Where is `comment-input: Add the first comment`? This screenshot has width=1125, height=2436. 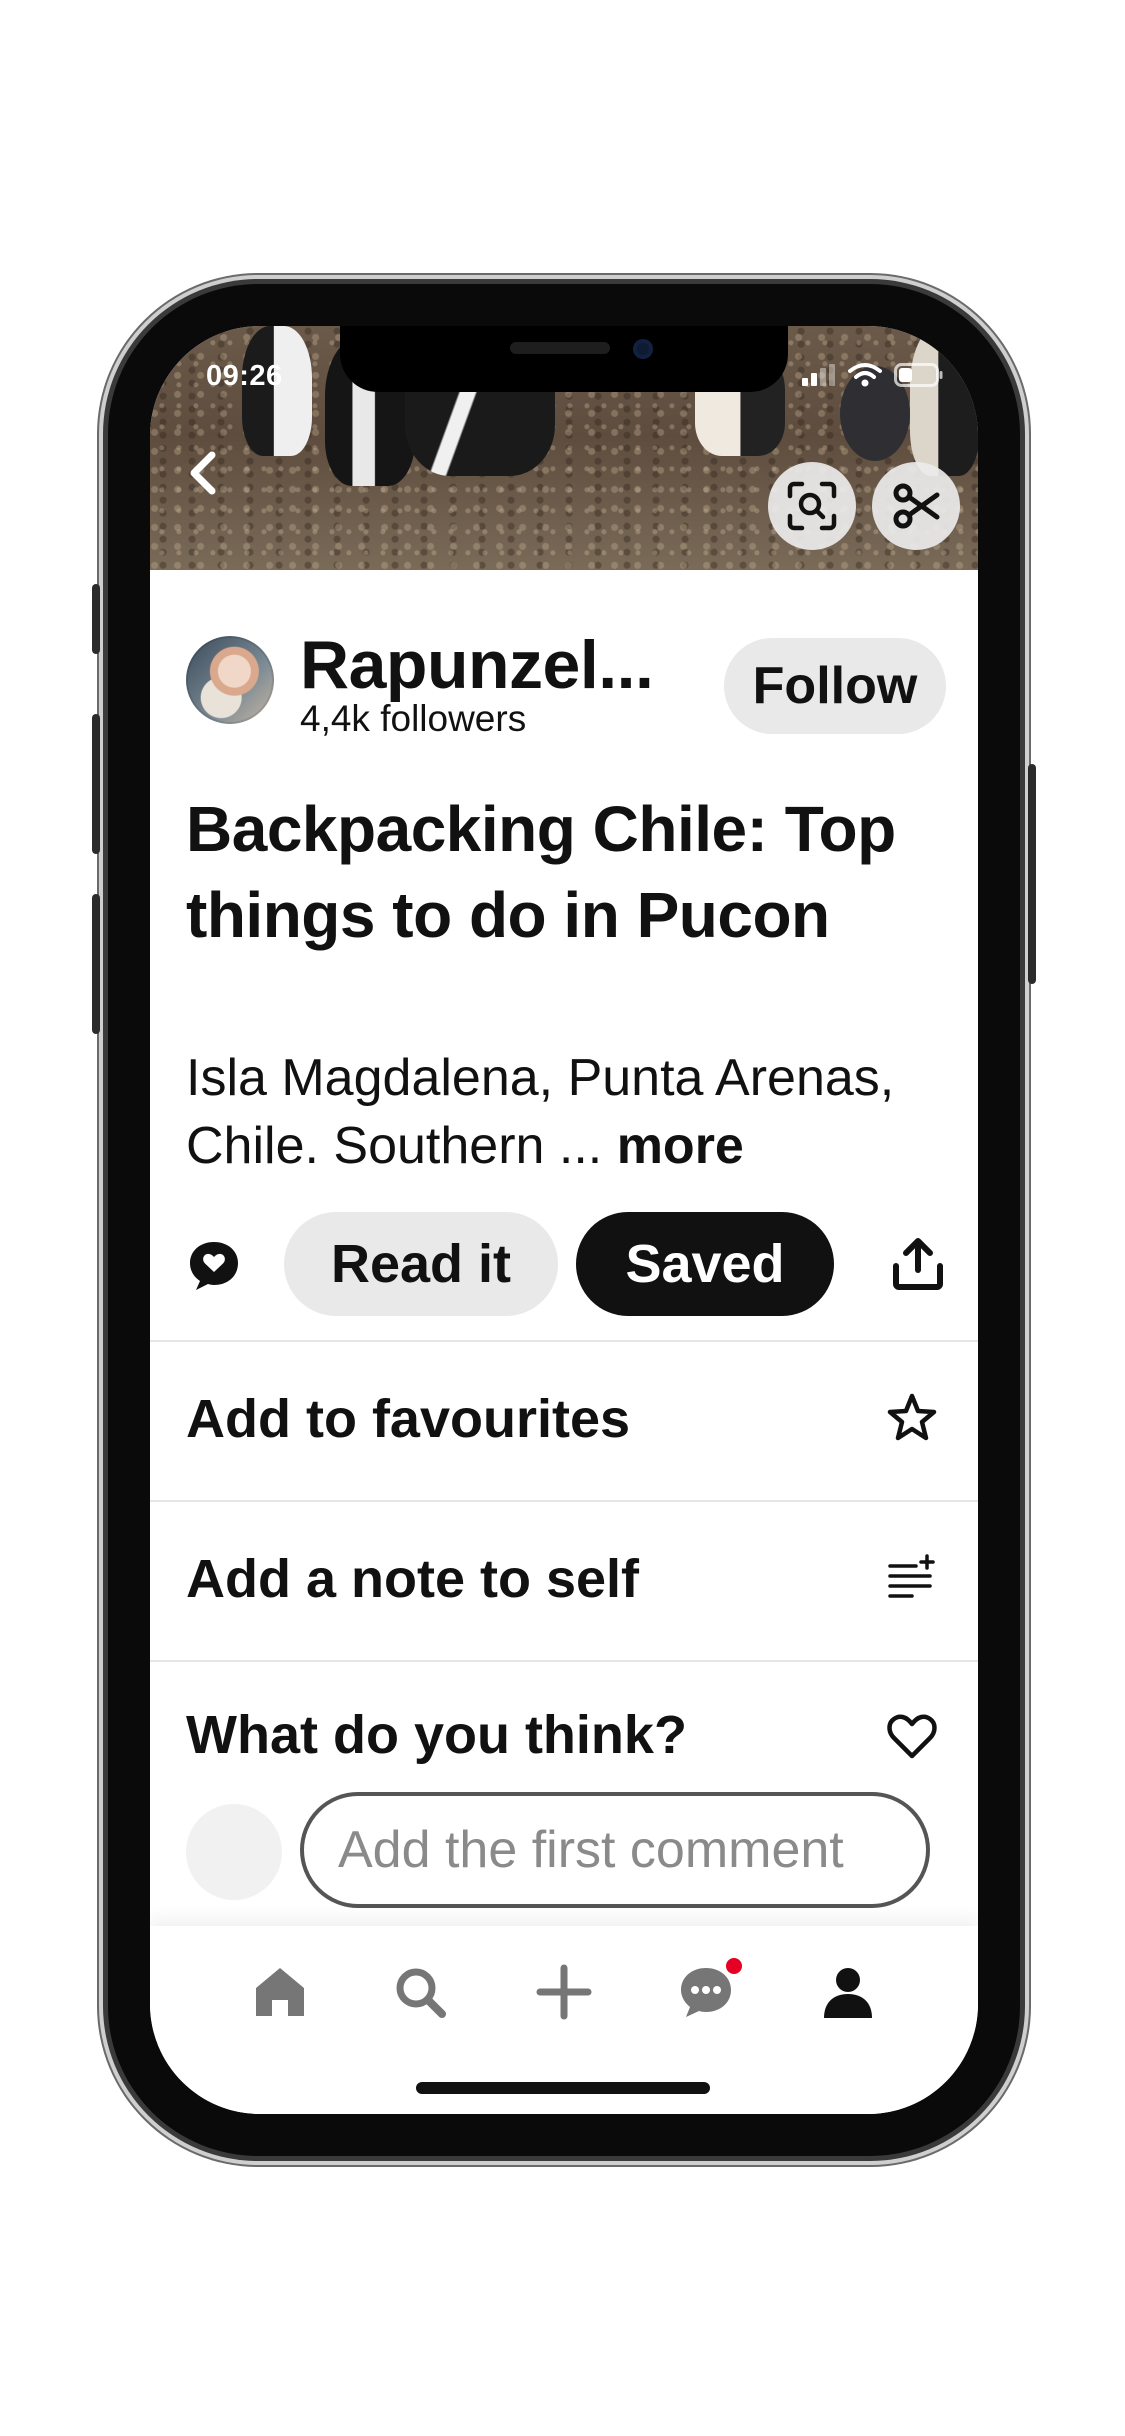 comment-input: Add the first comment is located at coordinates (615, 1850).